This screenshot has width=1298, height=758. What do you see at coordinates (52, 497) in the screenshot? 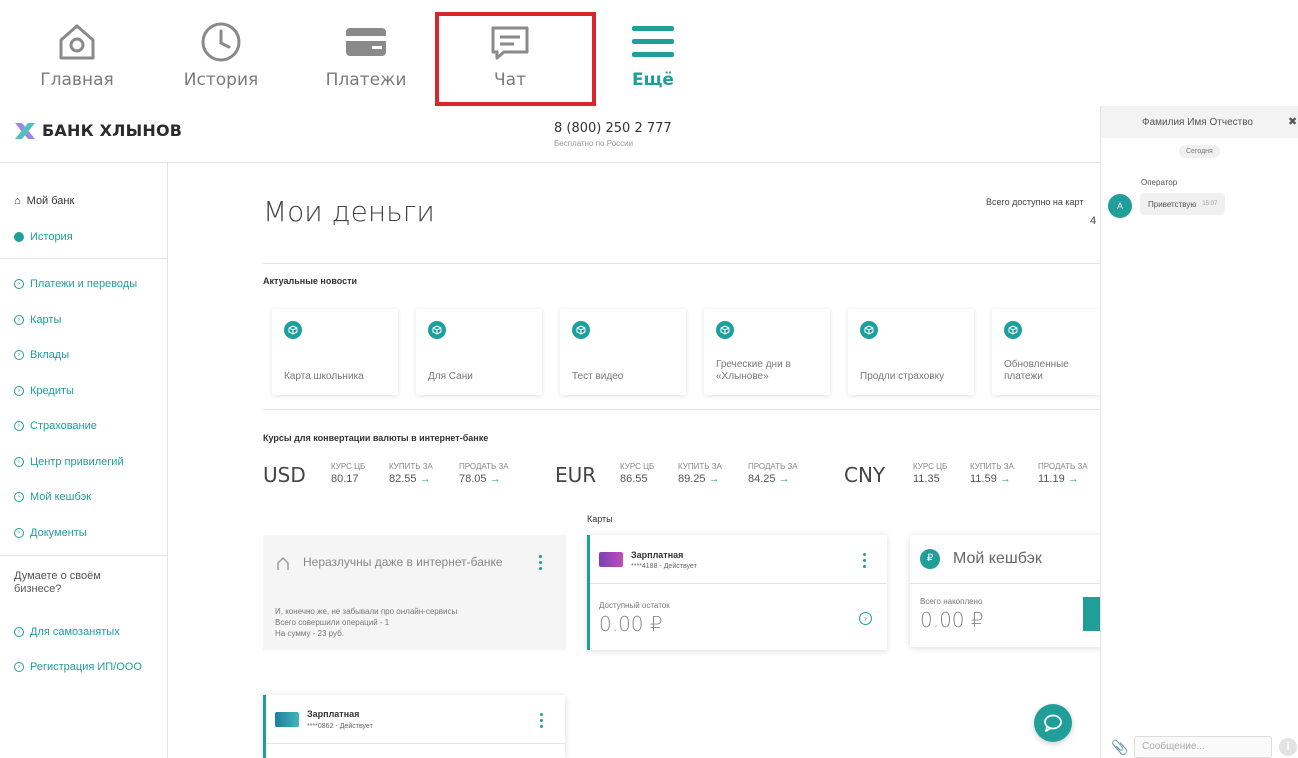
I see `sidebar-item-cashback: › Мой кешбэк` at bounding box center [52, 497].